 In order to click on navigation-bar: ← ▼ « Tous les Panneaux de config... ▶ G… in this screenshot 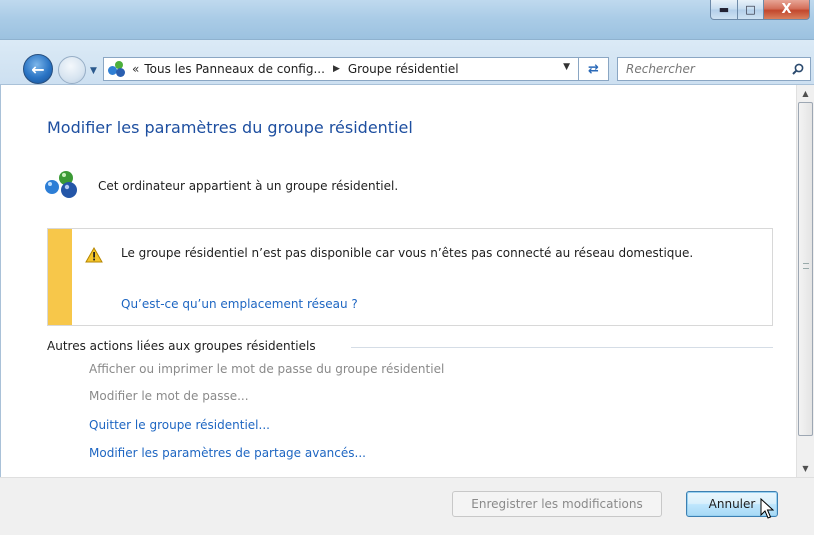, I will do `click(407, 62)`.